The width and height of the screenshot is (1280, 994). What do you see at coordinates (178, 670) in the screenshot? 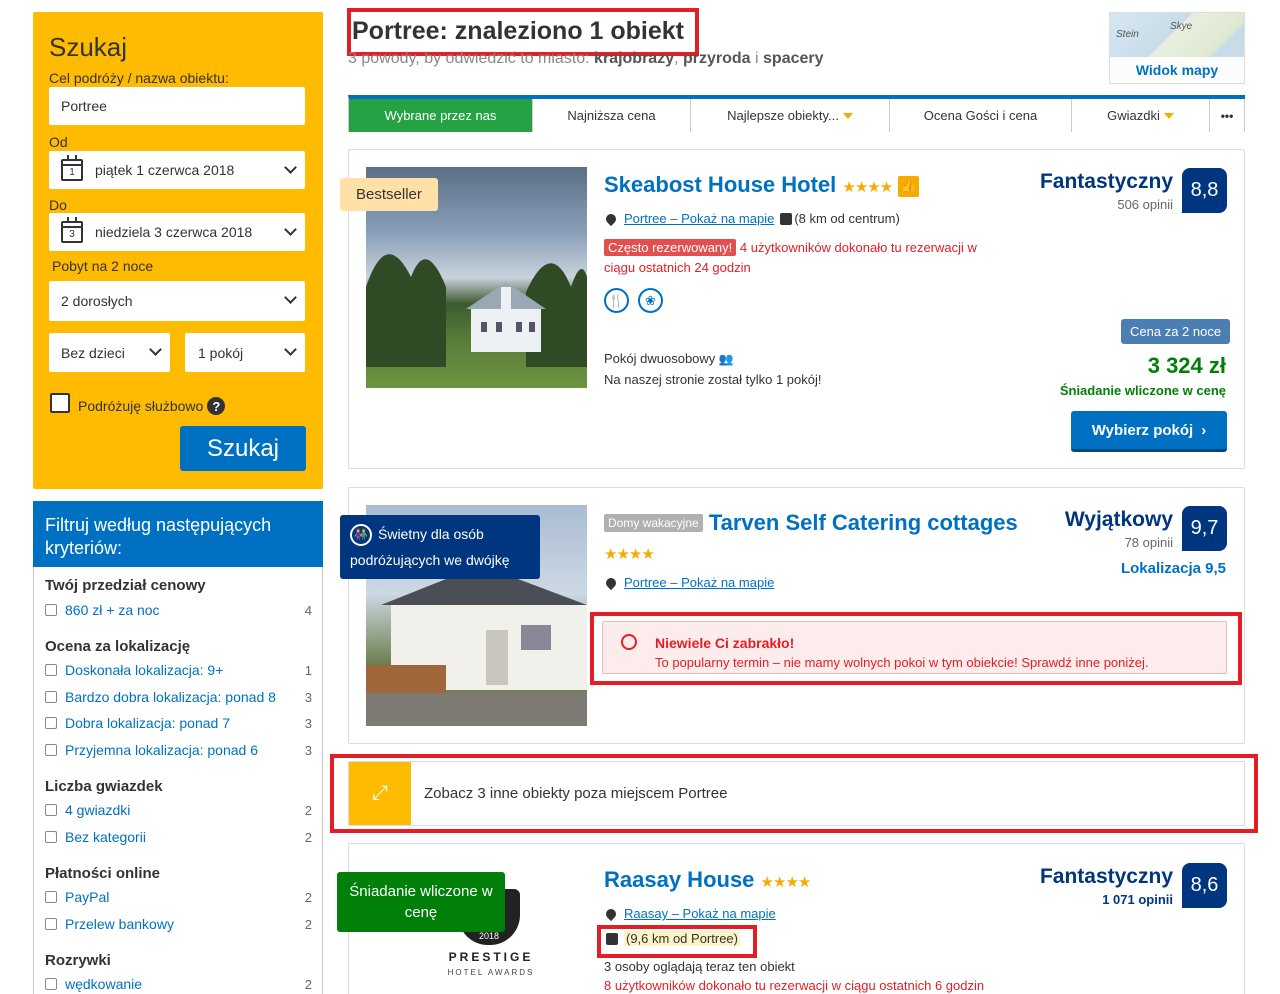
I see `filter-item: Doskonała lokalizacja: 9+ 1` at bounding box center [178, 670].